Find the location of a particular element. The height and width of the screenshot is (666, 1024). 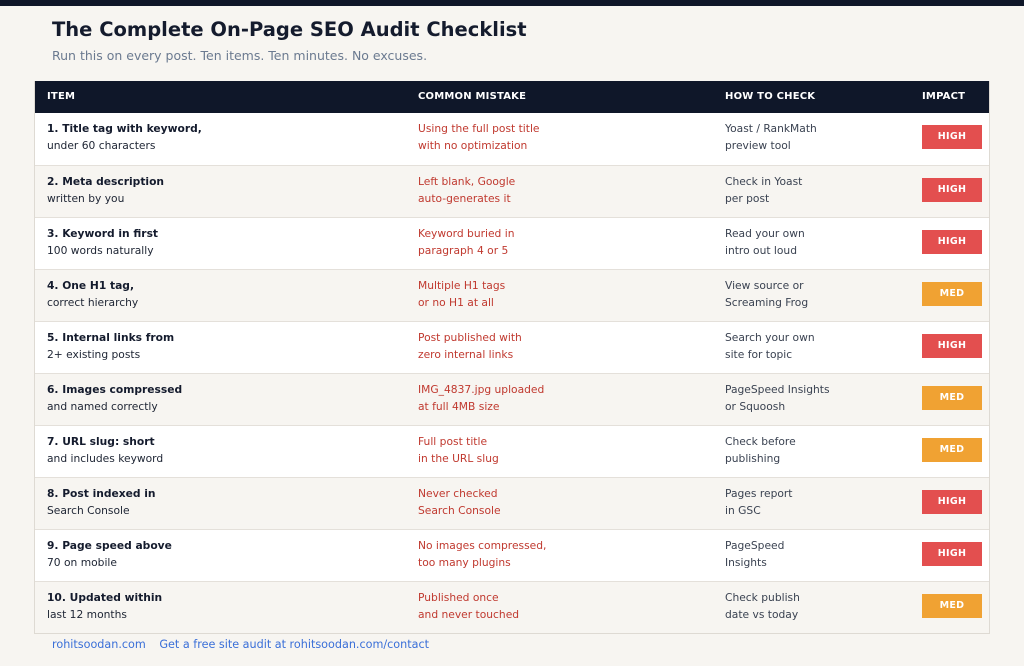

item-cell: 10. Updated within last 12 months is located at coordinates (104, 606).